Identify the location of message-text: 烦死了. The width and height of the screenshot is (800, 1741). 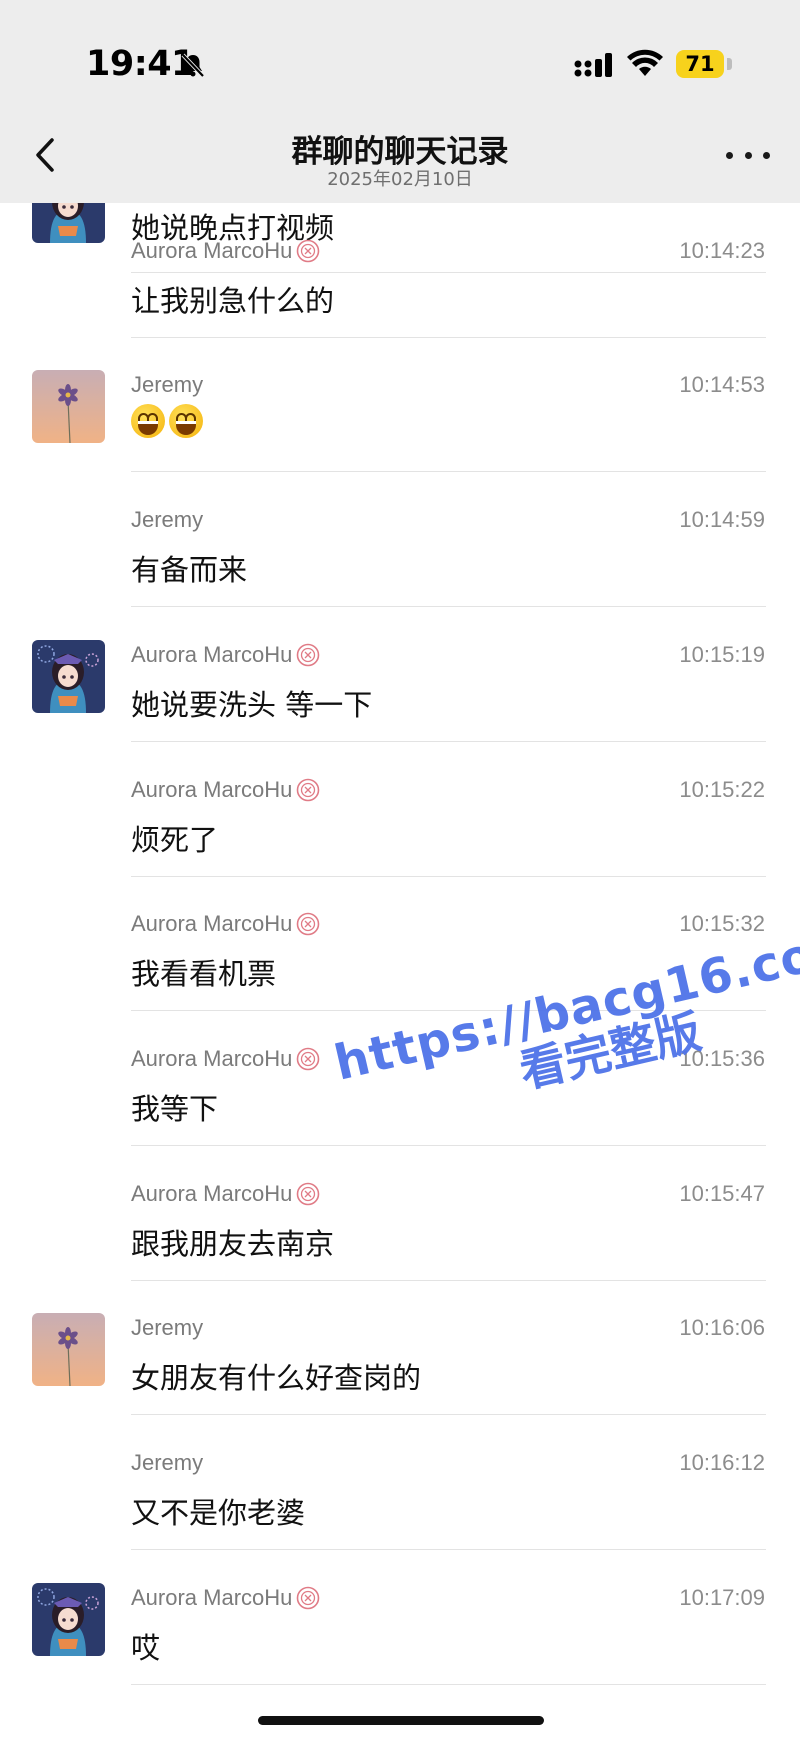
(174, 838).